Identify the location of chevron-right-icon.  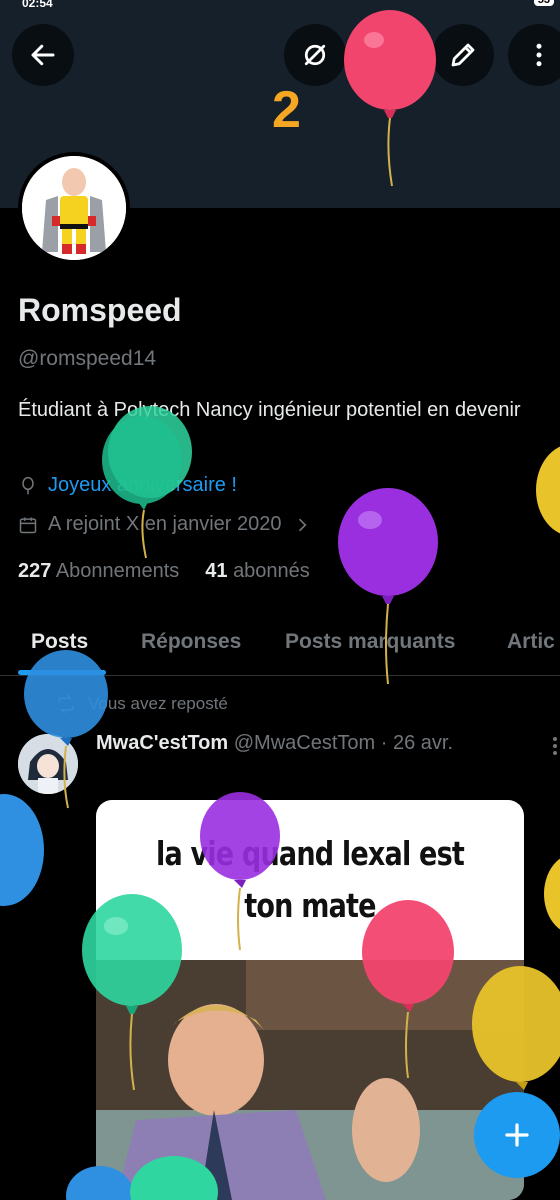
(302, 524).